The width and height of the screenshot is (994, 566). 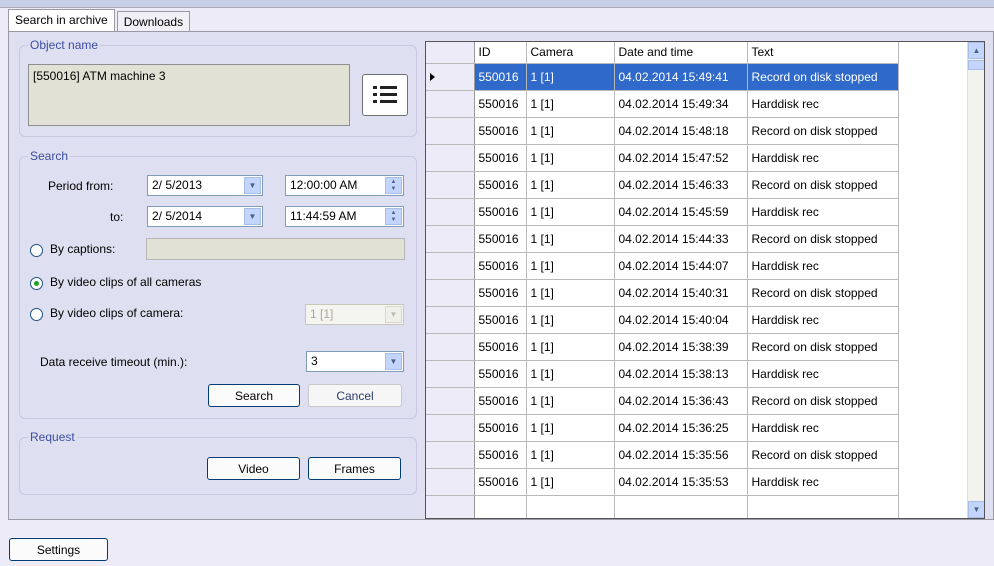 What do you see at coordinates (205, 216) in the screenshot?
I see `to-date-picker: 2/ 5/2014 ▼` at bounding box center [205, 216].